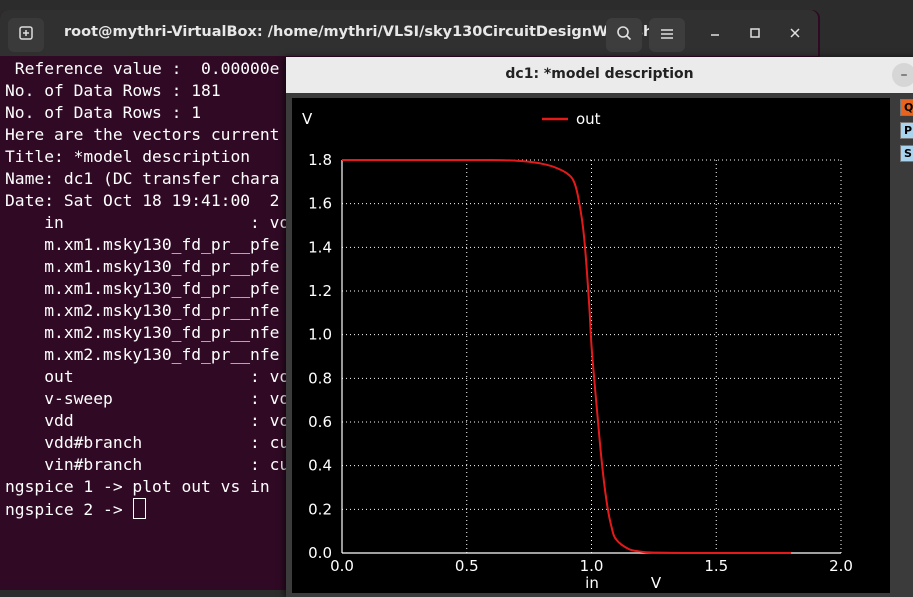  I want to click on side-button-q: Q, so click(906, 107).